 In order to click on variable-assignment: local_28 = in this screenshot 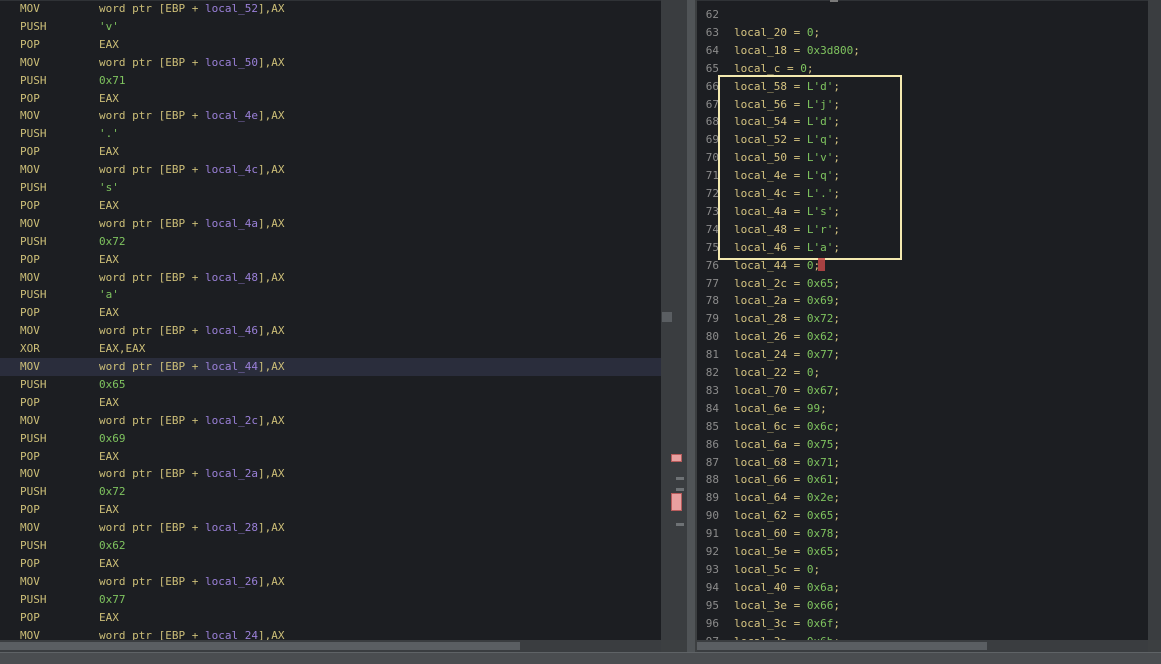, I will do `click(770, 318)`.